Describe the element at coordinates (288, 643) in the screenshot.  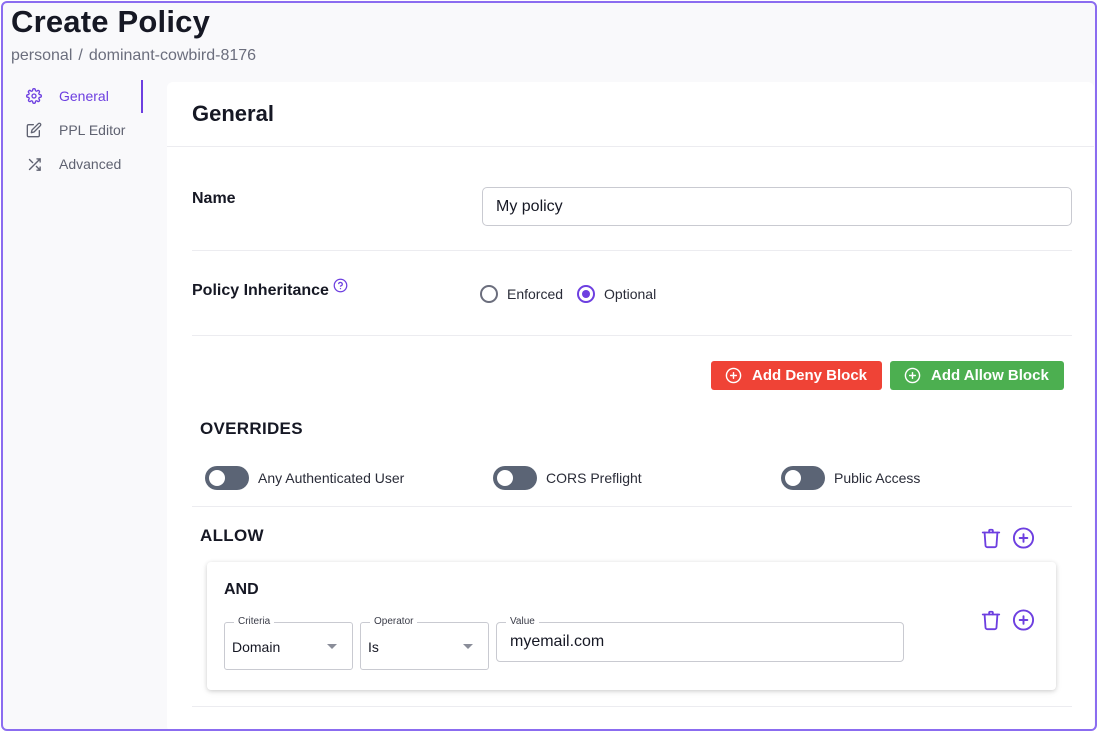
I see `criteria-select: Criteria Domain` at that location.